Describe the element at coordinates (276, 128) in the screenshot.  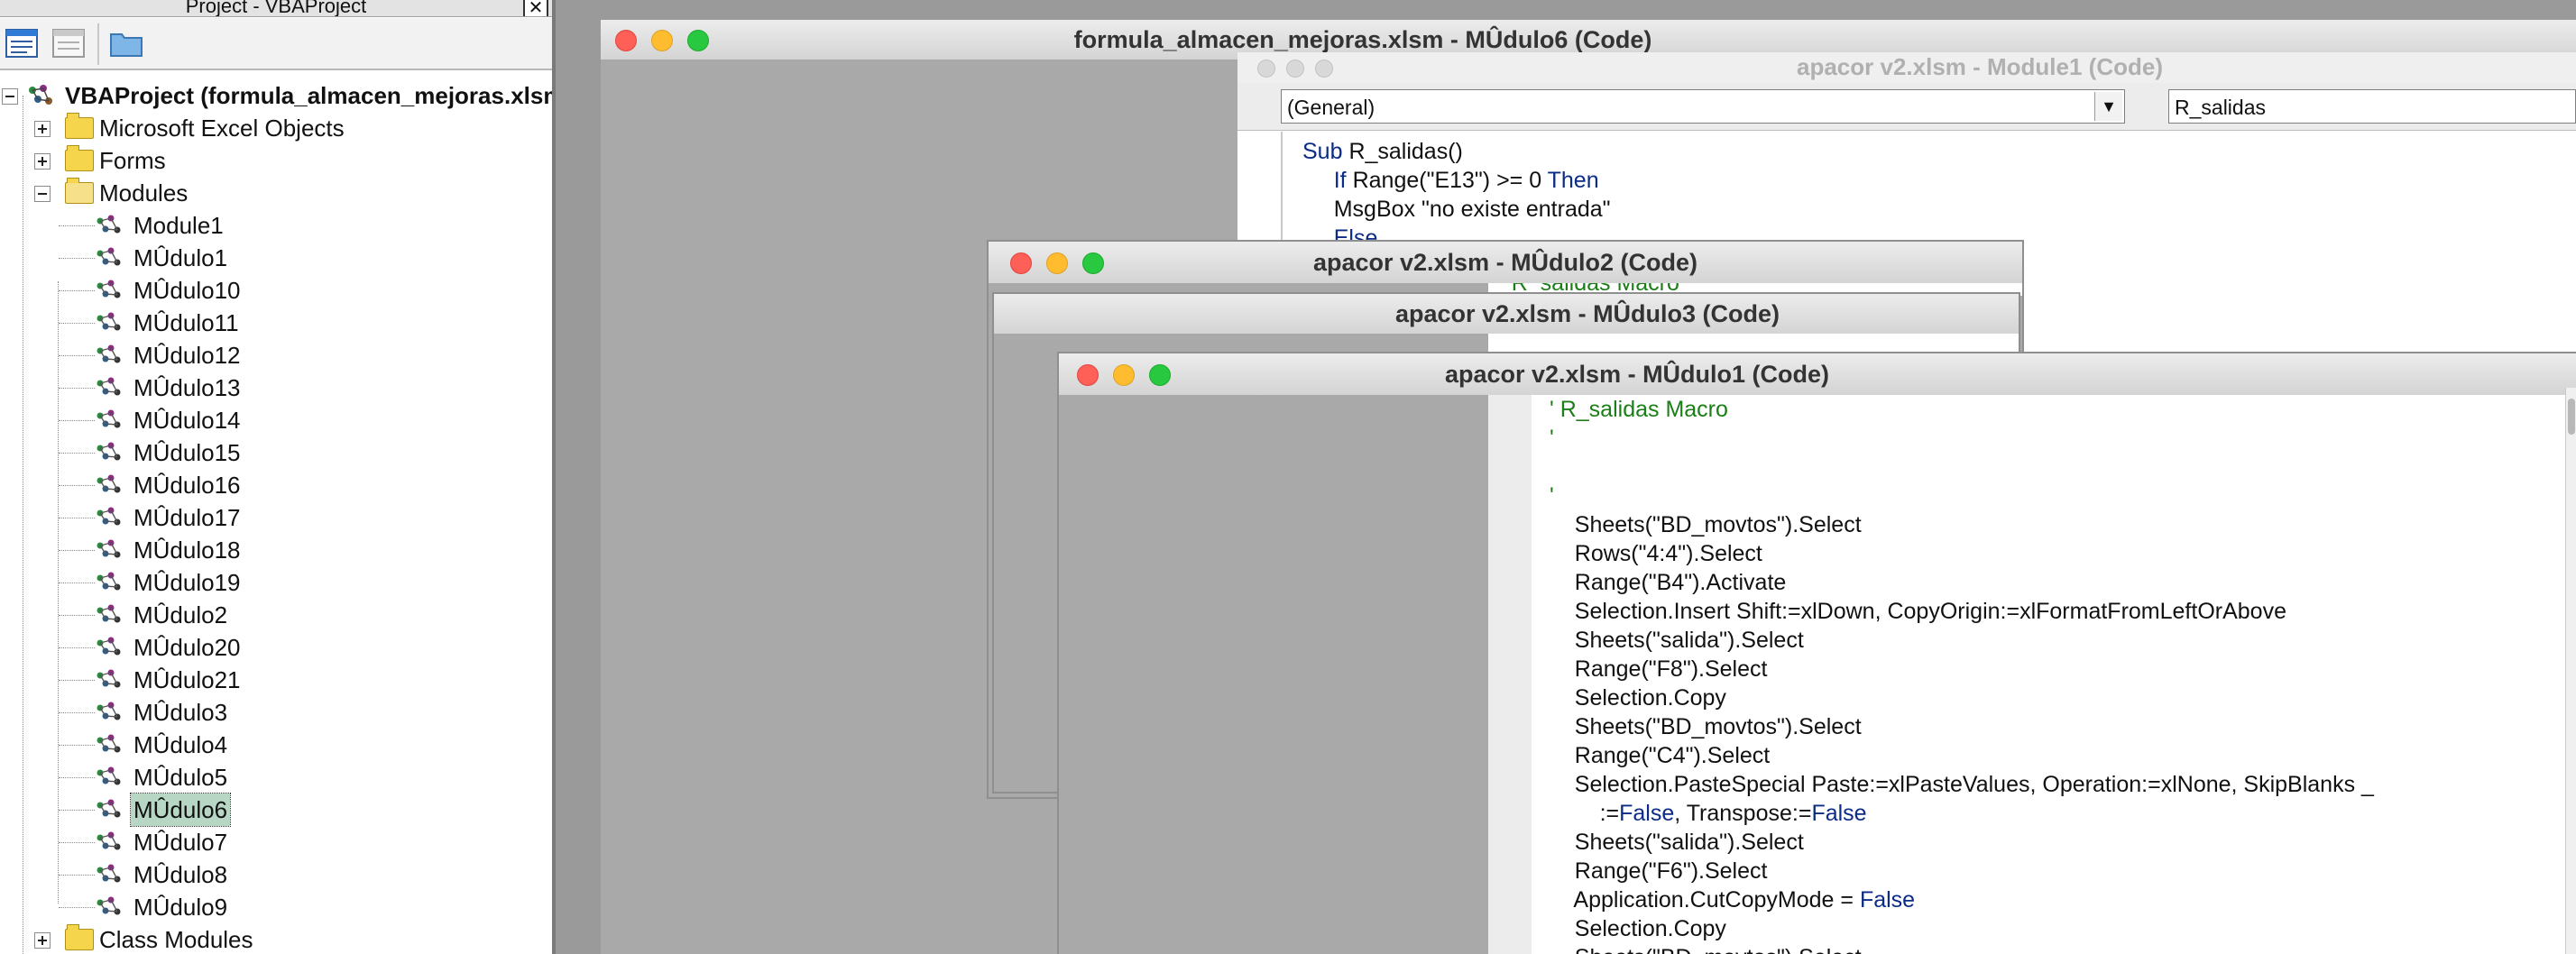
I see `tree-folder-excel-objects: Microsoft Excel Objects` at that location.